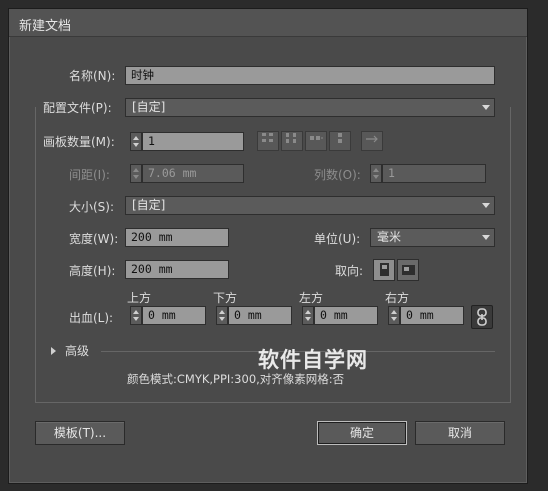 The width and height of the screenshot is (548, 491). Describe the element at coordinates (193, 173) in the screenshot. I see `spacing-input: 7.06 mm` at that location.